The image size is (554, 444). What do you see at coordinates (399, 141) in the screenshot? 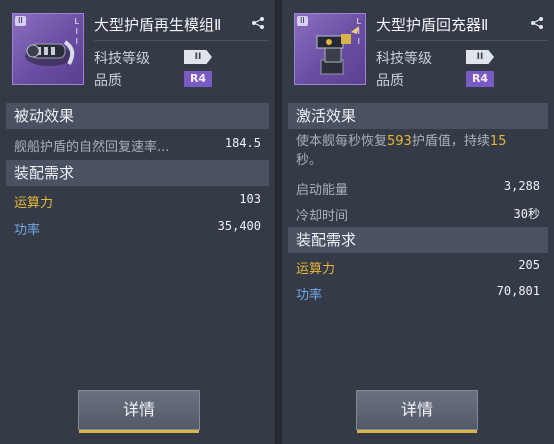
I see `regen-amount: 593` at bounding box center [399, 141].